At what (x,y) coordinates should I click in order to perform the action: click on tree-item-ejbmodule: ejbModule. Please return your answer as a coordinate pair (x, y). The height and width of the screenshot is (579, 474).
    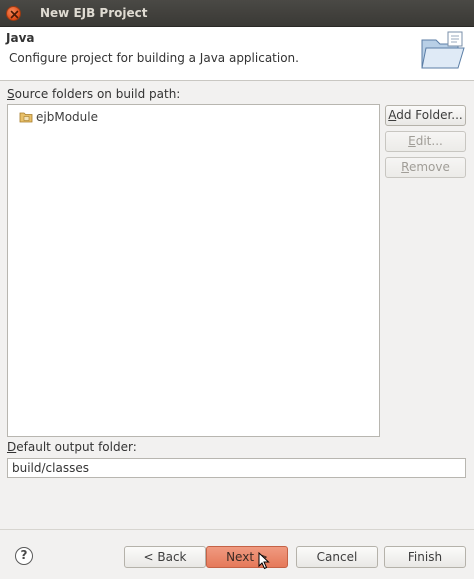
    Looking at the image, I should click on (58, 116).